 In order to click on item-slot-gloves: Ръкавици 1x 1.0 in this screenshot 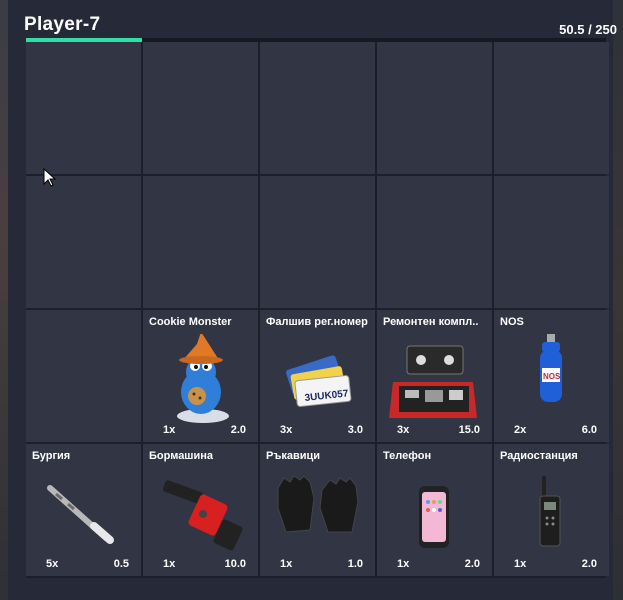, I will do `click(317, 510)`.